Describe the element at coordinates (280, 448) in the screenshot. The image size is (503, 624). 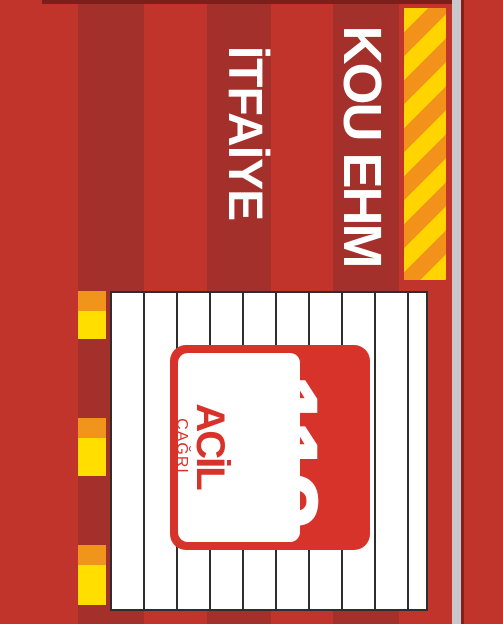
I see `emergency-number: 112` at that location.